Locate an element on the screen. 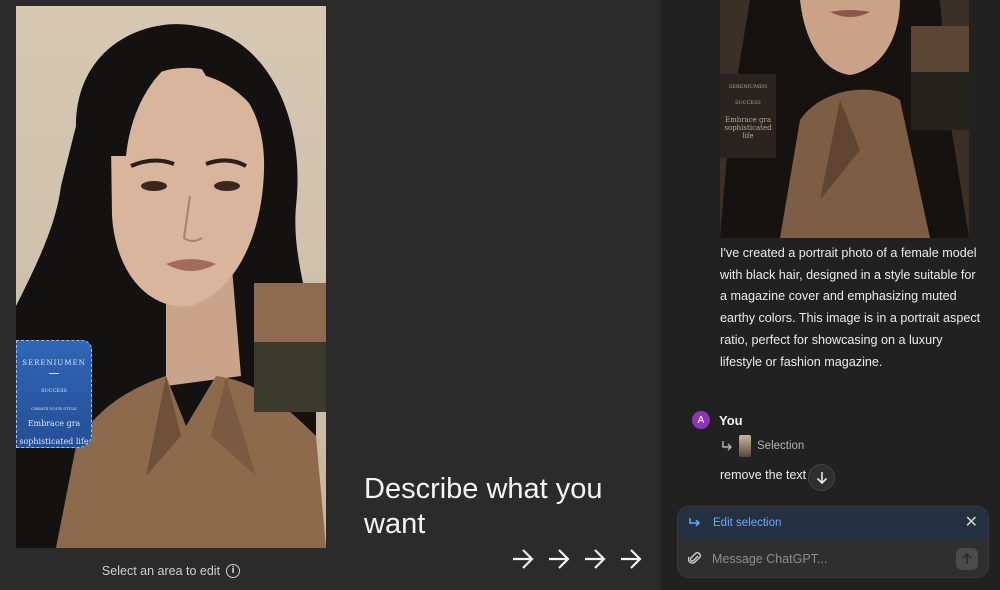 This screenshot has width=1000, height=590. arrow-down-icon is located at coordinates (821, 477).